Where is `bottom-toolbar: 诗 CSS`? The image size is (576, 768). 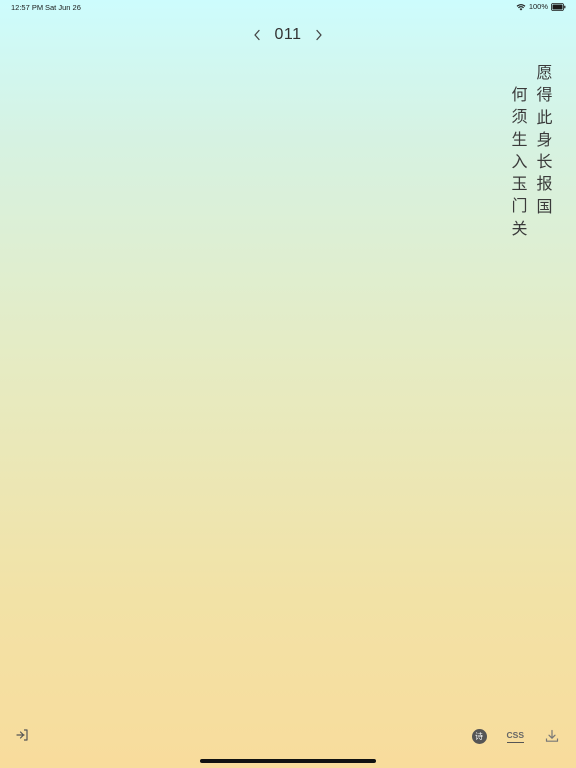 bottom-toolbar: 诗 CSS is located at coordinates (515, 736).